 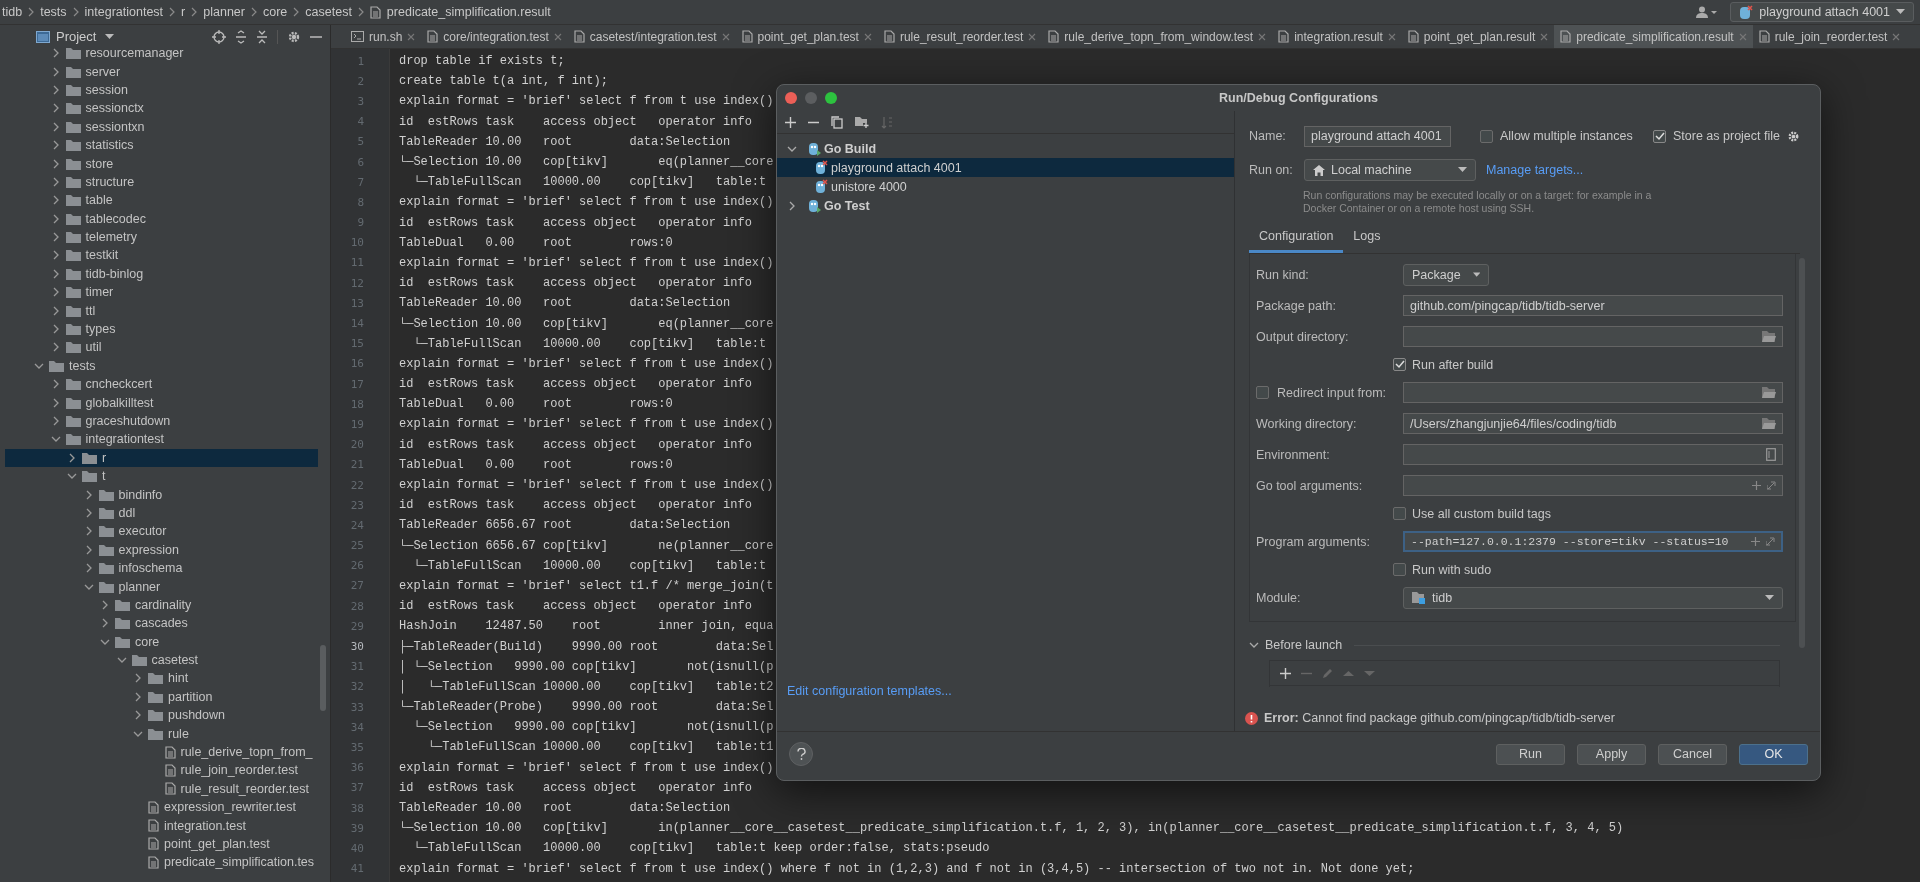 I want to click on tree-item: tests, so click(x=161, y=366).